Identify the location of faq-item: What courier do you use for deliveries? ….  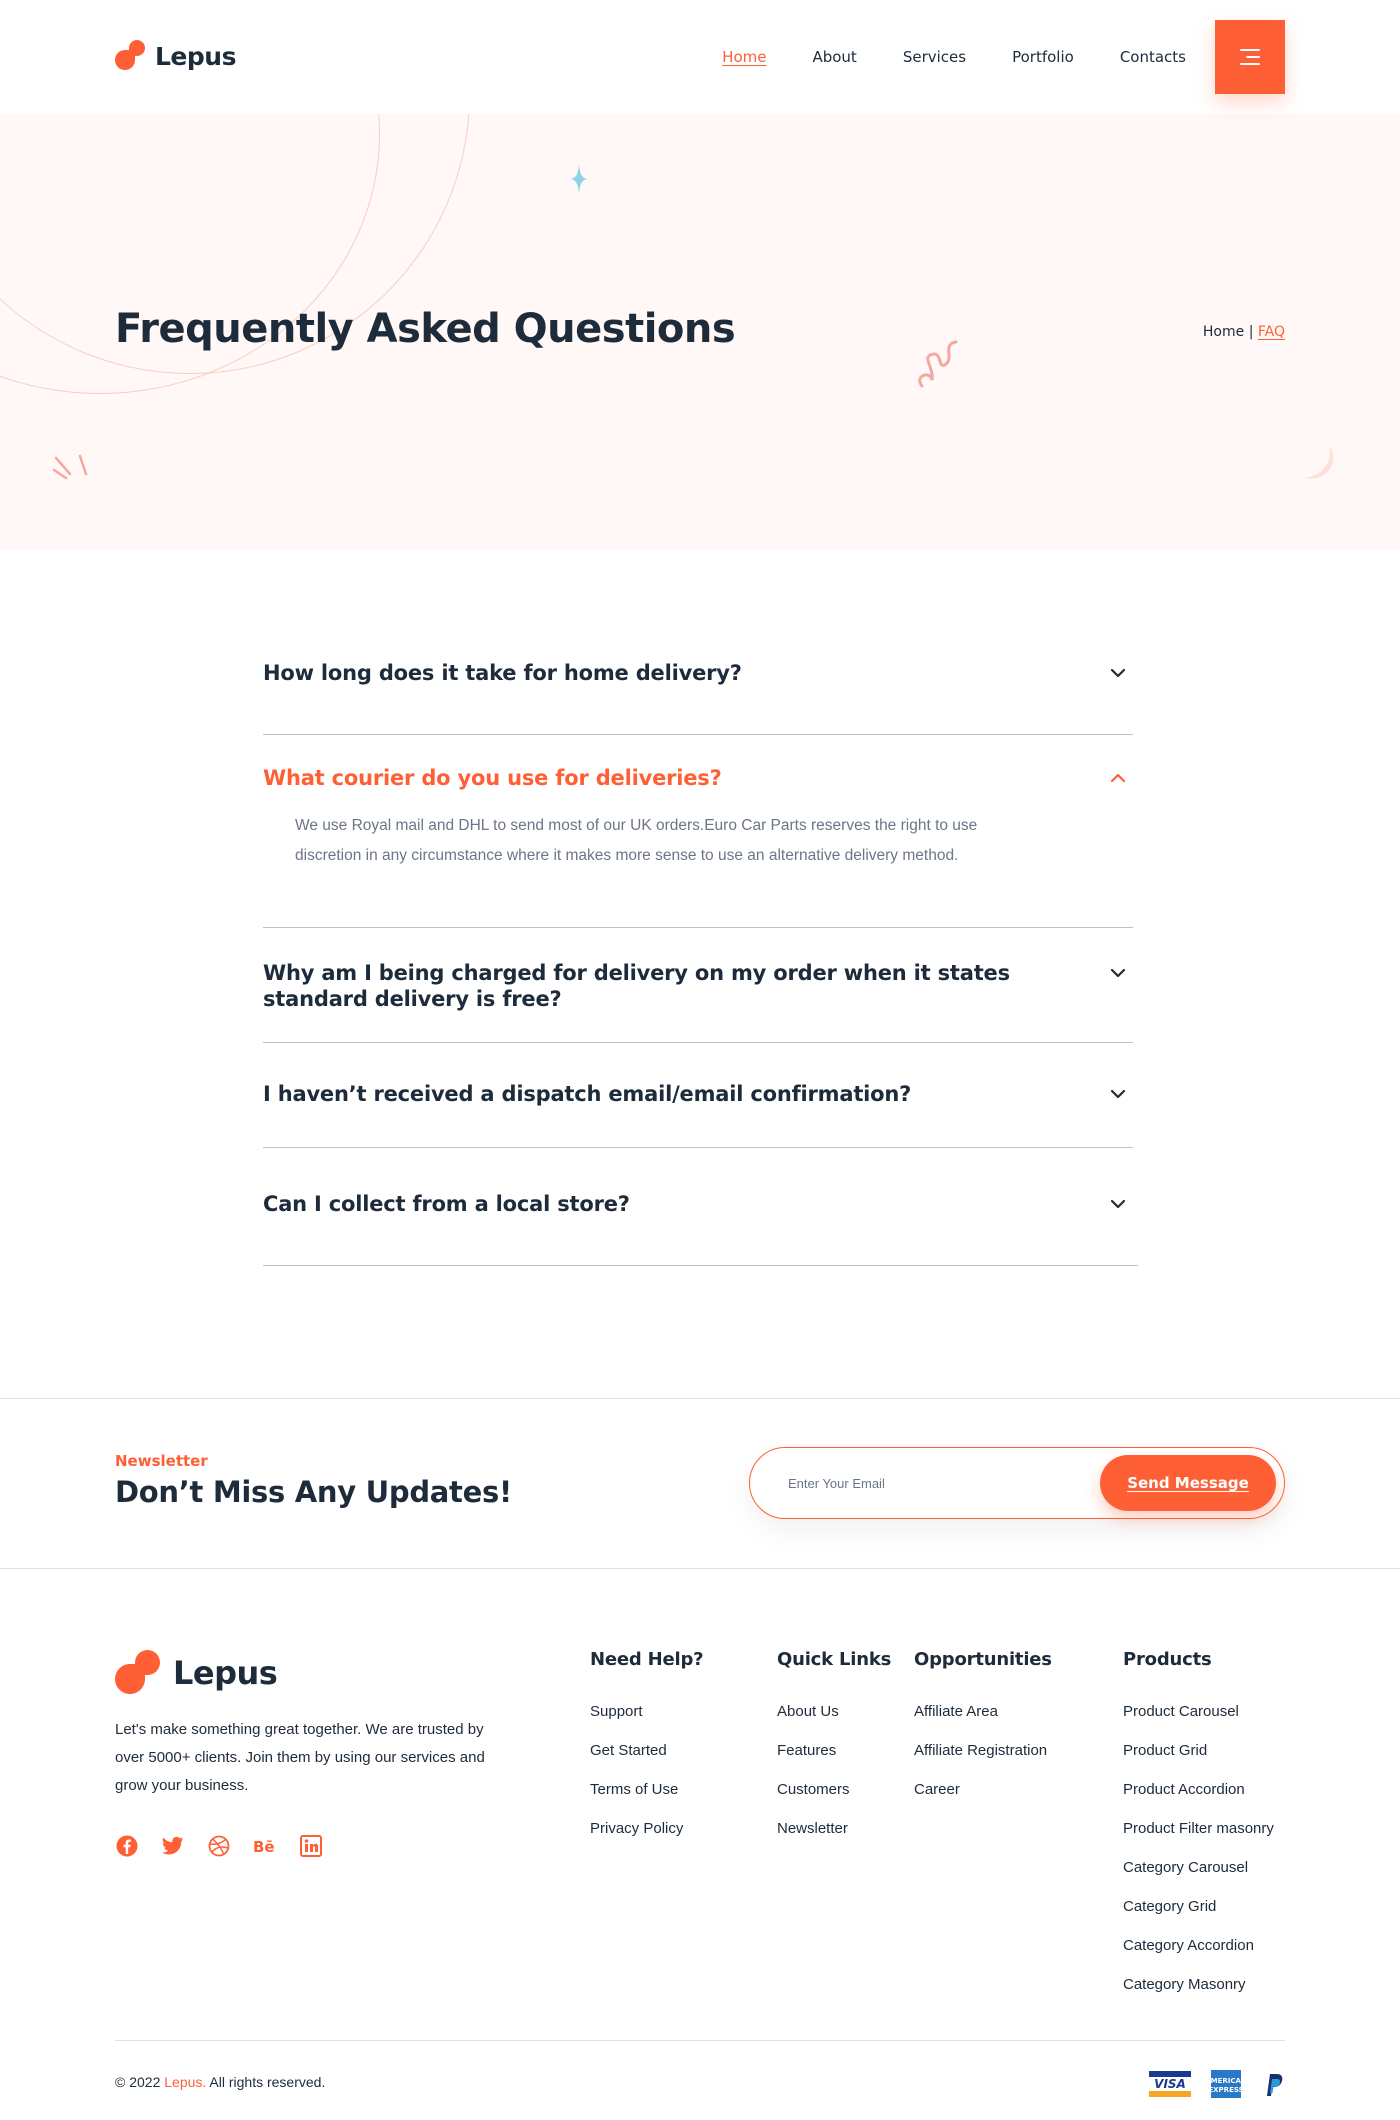
(698, 831).